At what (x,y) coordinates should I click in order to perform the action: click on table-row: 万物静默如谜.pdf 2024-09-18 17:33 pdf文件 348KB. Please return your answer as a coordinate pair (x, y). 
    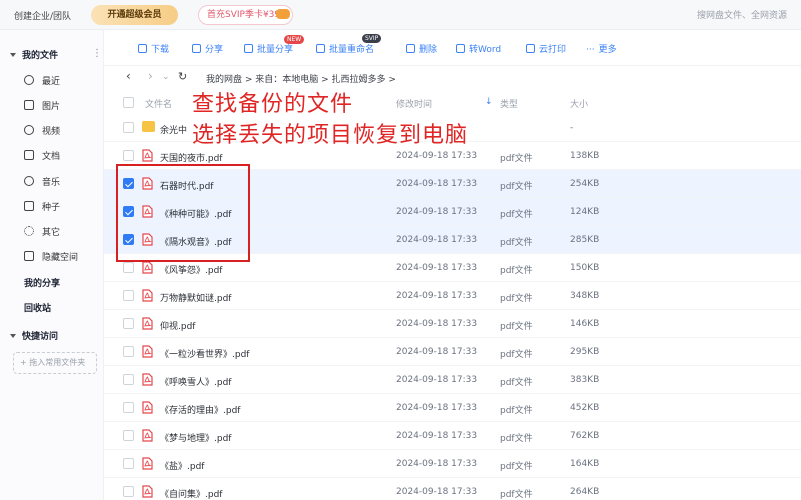
    Looking at the image, I should click on (452, 296).